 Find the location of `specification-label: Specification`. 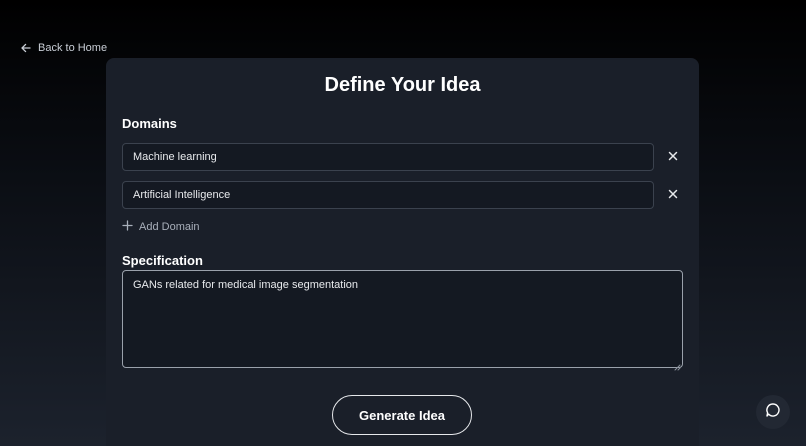

specification-label: Specification is located at coordinates (162, 260).